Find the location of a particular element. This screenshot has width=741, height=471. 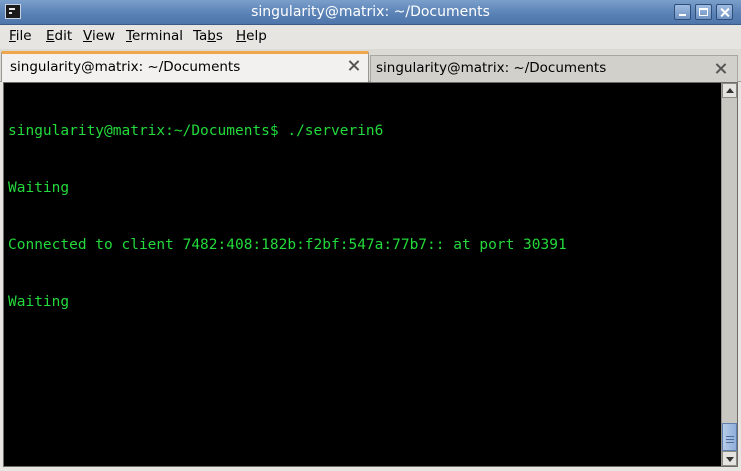

menu-bar: File Edit View Terminal Tabs Help is located at coordinates (370, 36).